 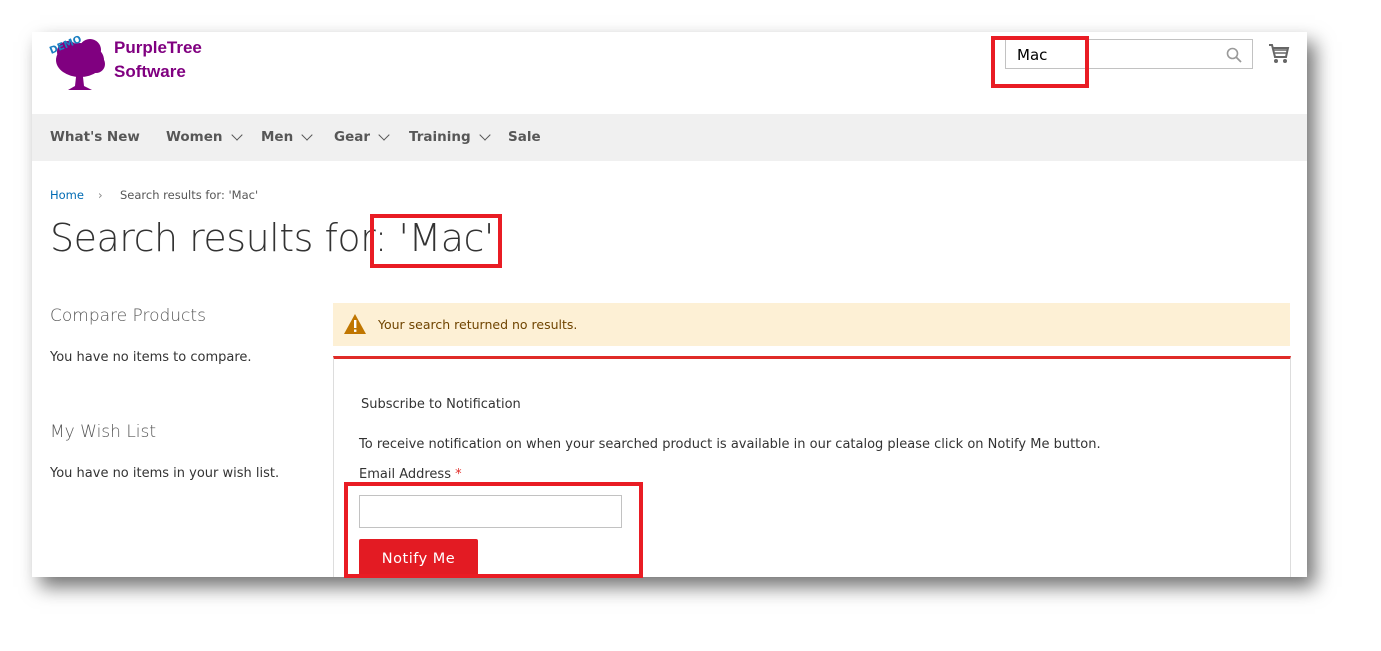 I want to click on nav-label: Training, so click(x=440, y=137).